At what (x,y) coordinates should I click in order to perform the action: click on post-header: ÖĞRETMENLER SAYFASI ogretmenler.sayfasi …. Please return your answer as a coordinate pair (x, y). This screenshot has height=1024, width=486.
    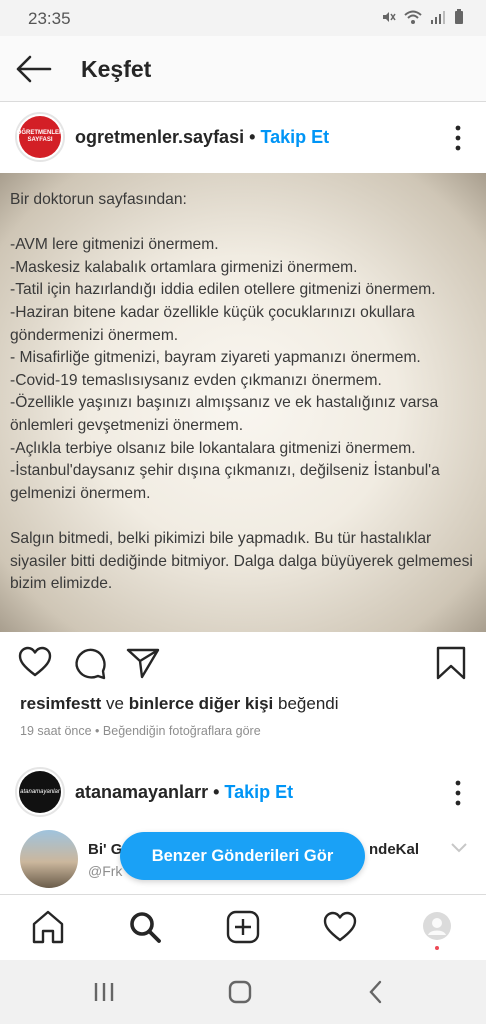
    Looking at the image, I should click on (243, 138).